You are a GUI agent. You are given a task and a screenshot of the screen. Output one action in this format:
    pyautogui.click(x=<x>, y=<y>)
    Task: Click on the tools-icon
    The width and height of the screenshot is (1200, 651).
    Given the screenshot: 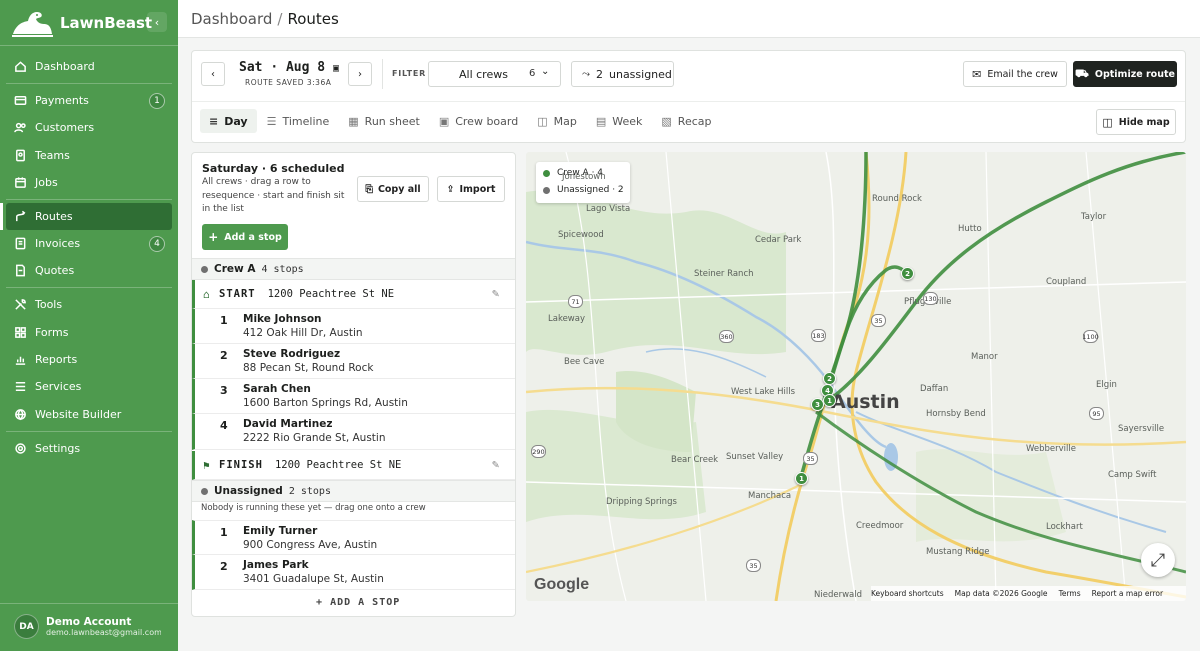 What is the action you would take?
    pyautogui.click(x=20, y=305)
    